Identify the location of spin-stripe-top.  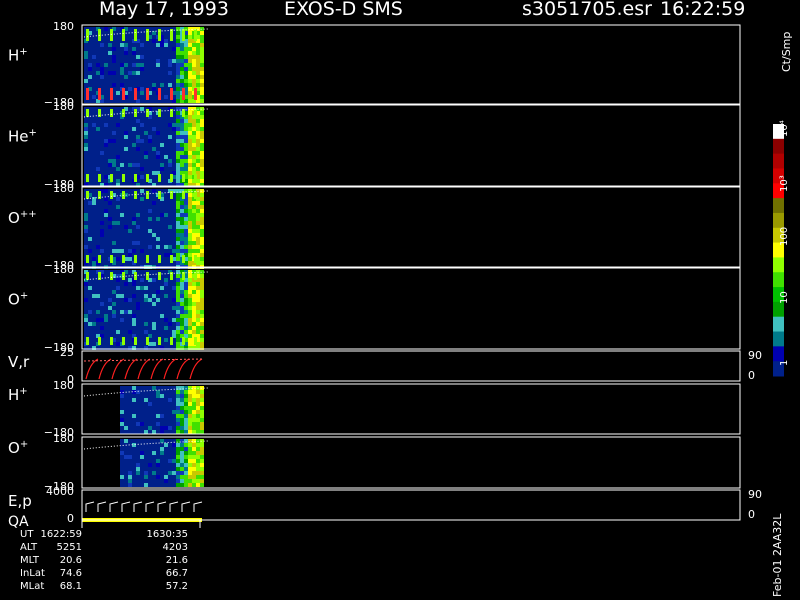
(159, 195).